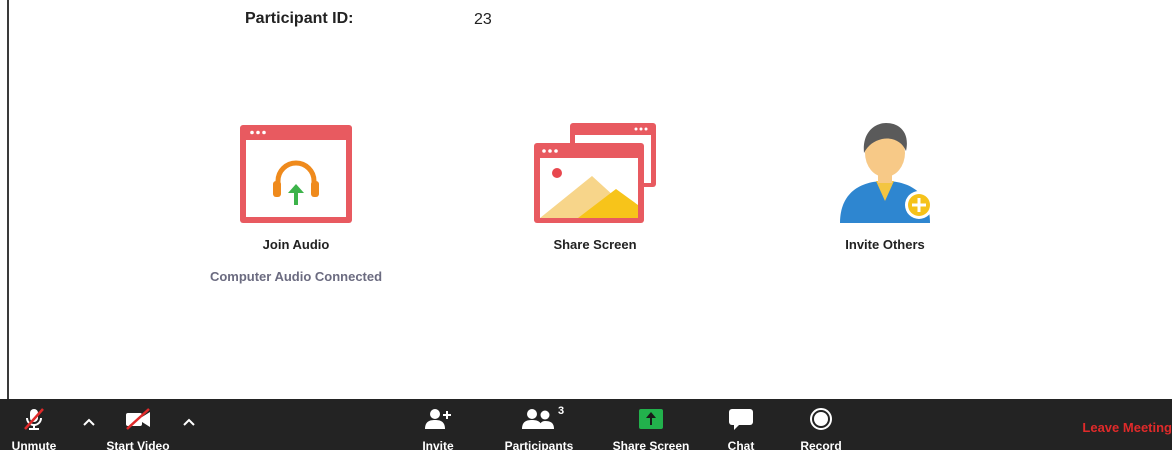 The height and width of the screenshot is (453, 1172). I want to click on invite-label: Invite, so click(438, 446).